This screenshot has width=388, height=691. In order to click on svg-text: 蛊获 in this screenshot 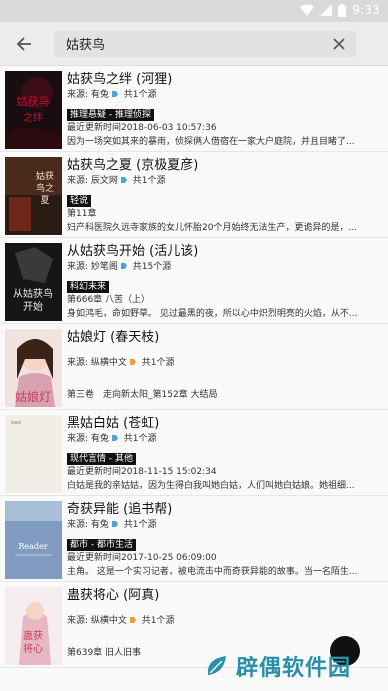, I will do `click(33, 636)`.